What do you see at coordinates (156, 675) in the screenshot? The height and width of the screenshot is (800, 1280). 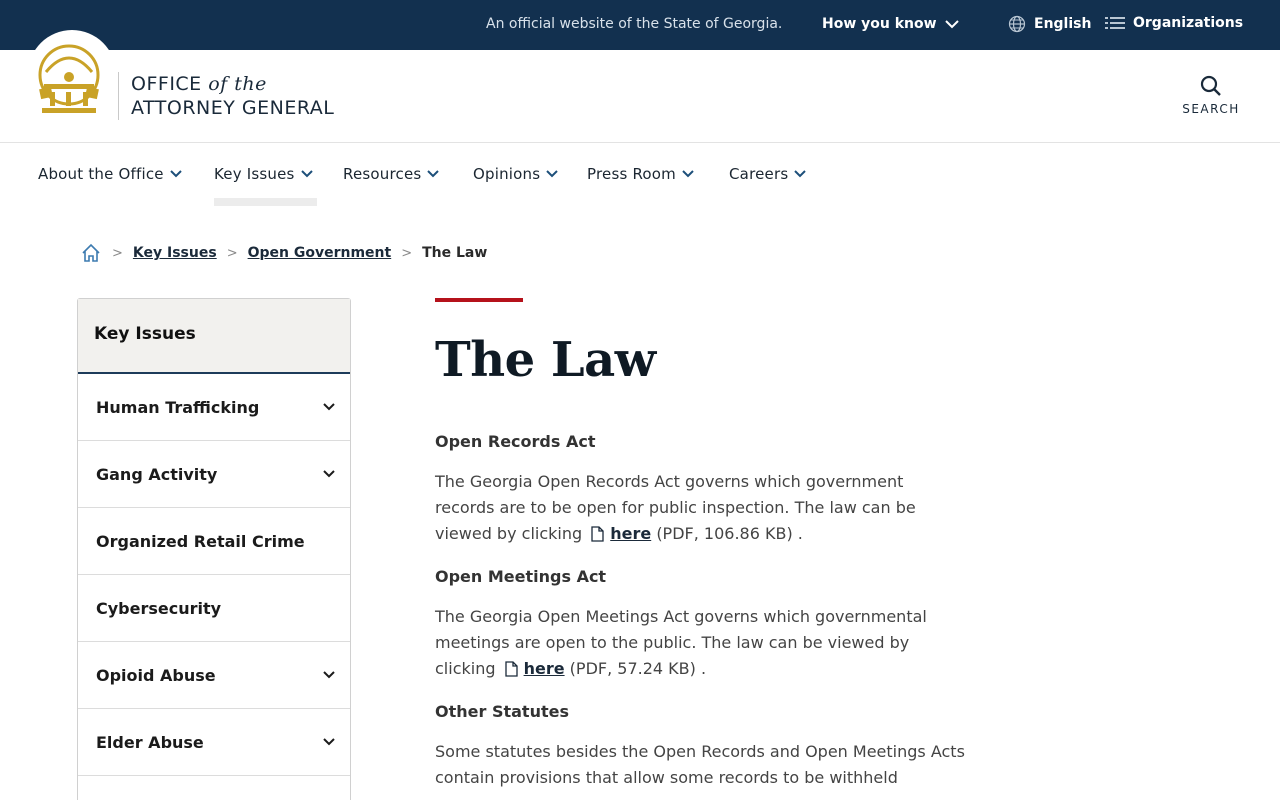 I see `sidebar-item-label: Opioid Abuse` at bounding box center [156, 675].